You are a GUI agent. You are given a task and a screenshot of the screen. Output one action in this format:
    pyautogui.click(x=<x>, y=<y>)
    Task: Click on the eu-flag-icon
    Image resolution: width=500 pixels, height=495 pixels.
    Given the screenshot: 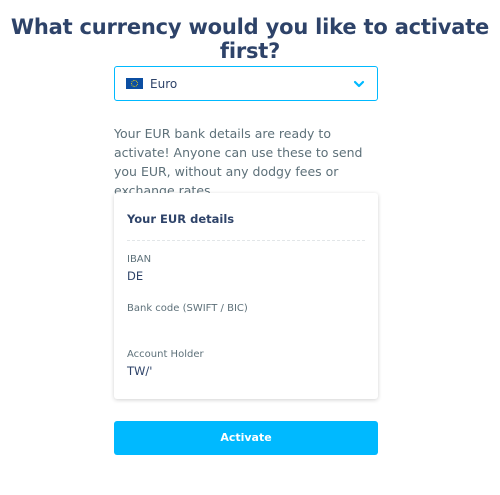 What is the action you would take?
    pyautogui.click(x=134, y=83)
    